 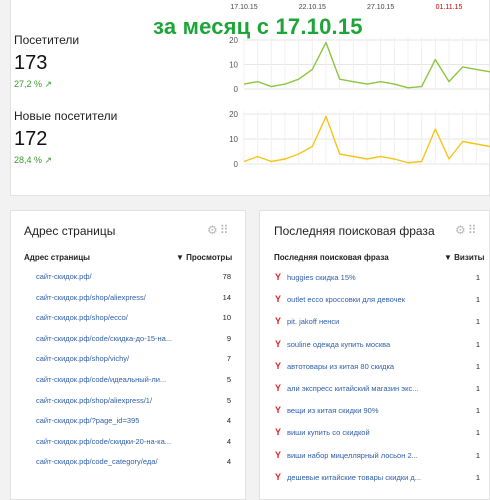 I want to click on search-phrase-row: Yавтотовары из китая 80 скидка, so click(x=334, y=366).